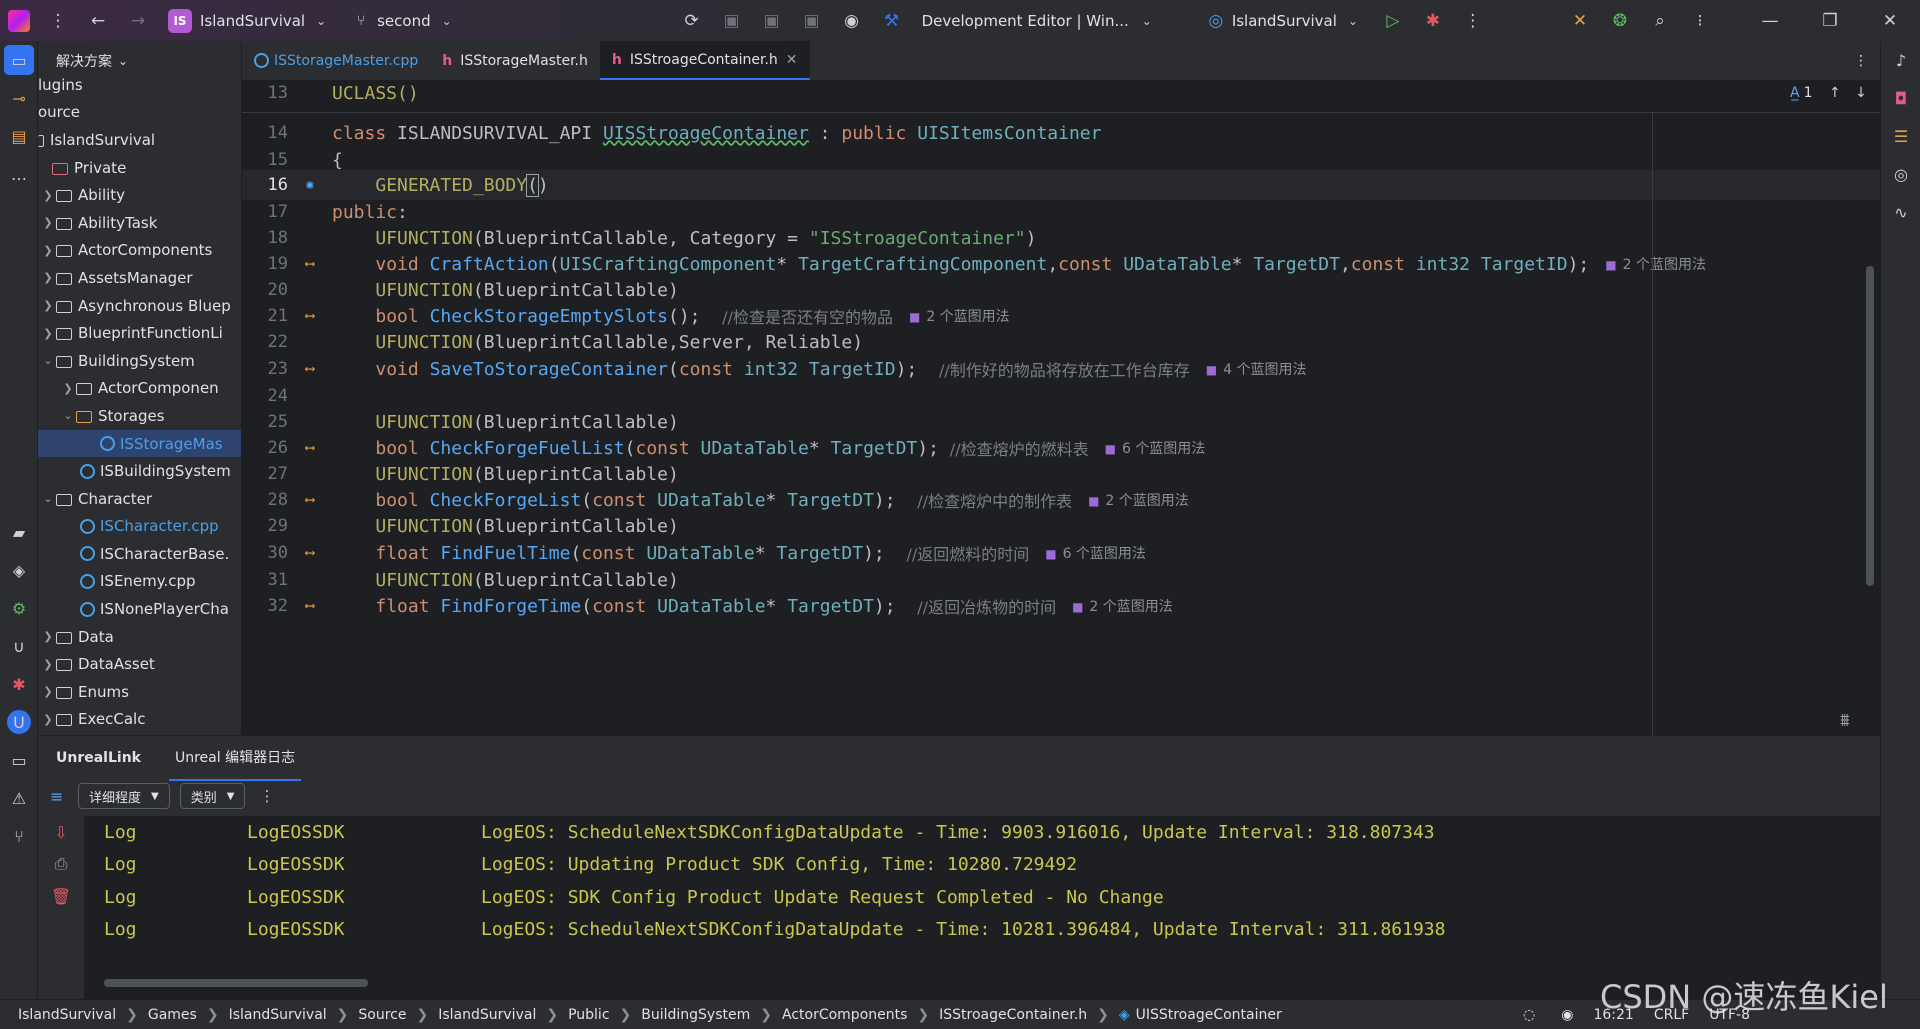 The width and height of the screenshot is (1920, 1029). I want to click on breadcrumb-item: BuildingSystem, so click(695, 1015).